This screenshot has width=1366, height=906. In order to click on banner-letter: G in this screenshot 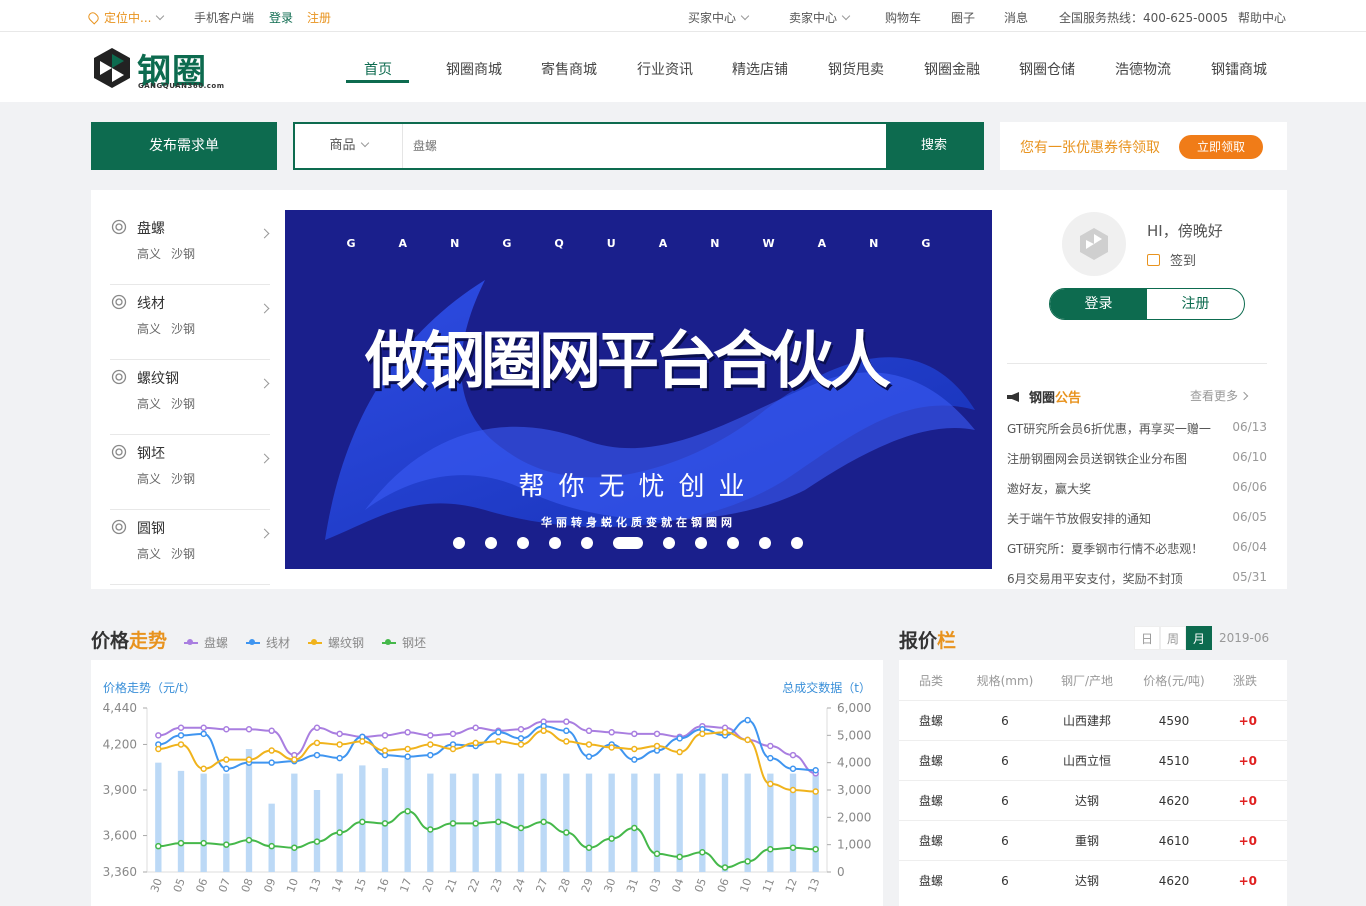, I will do `click(351, 243)`.